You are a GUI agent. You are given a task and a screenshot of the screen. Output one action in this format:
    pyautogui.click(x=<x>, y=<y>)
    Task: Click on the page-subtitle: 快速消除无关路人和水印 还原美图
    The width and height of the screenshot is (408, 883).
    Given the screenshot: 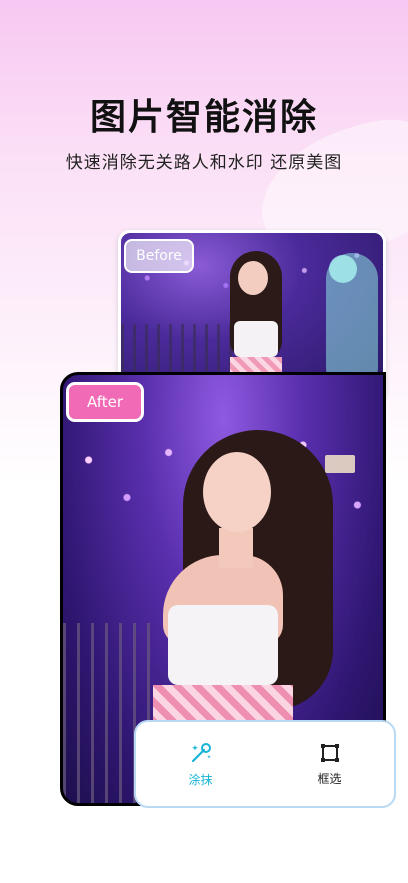 What is the action you would take?
    pyautogui.click(x=204, y=163)
    